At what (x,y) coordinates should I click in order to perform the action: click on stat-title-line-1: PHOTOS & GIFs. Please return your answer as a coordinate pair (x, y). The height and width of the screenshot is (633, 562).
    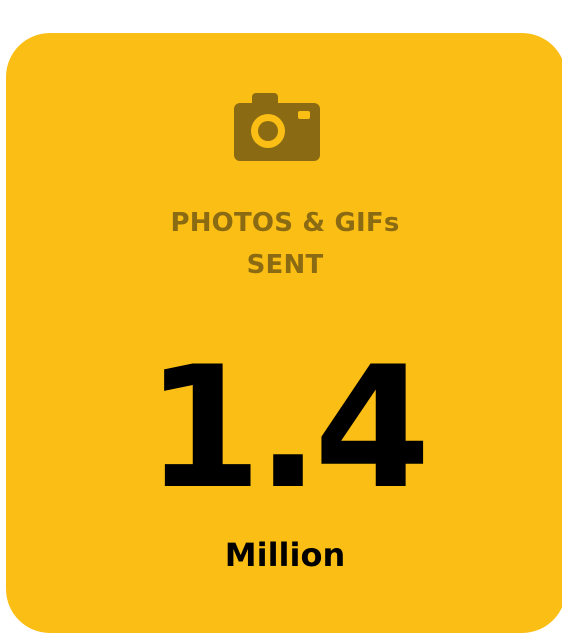
    Looking at the image, I should click on (285, 223).